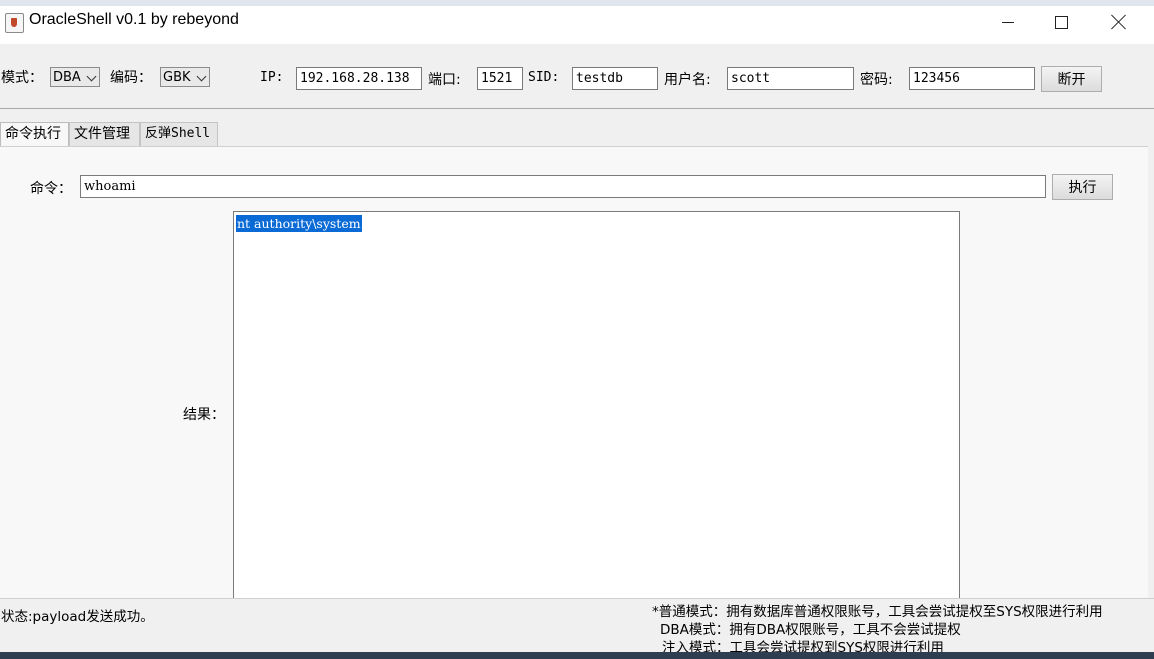  What do you see at coordinates (1082, 187) in the screenshot?
I see `execute-button: 执行` at bounding box center [1082, 187].